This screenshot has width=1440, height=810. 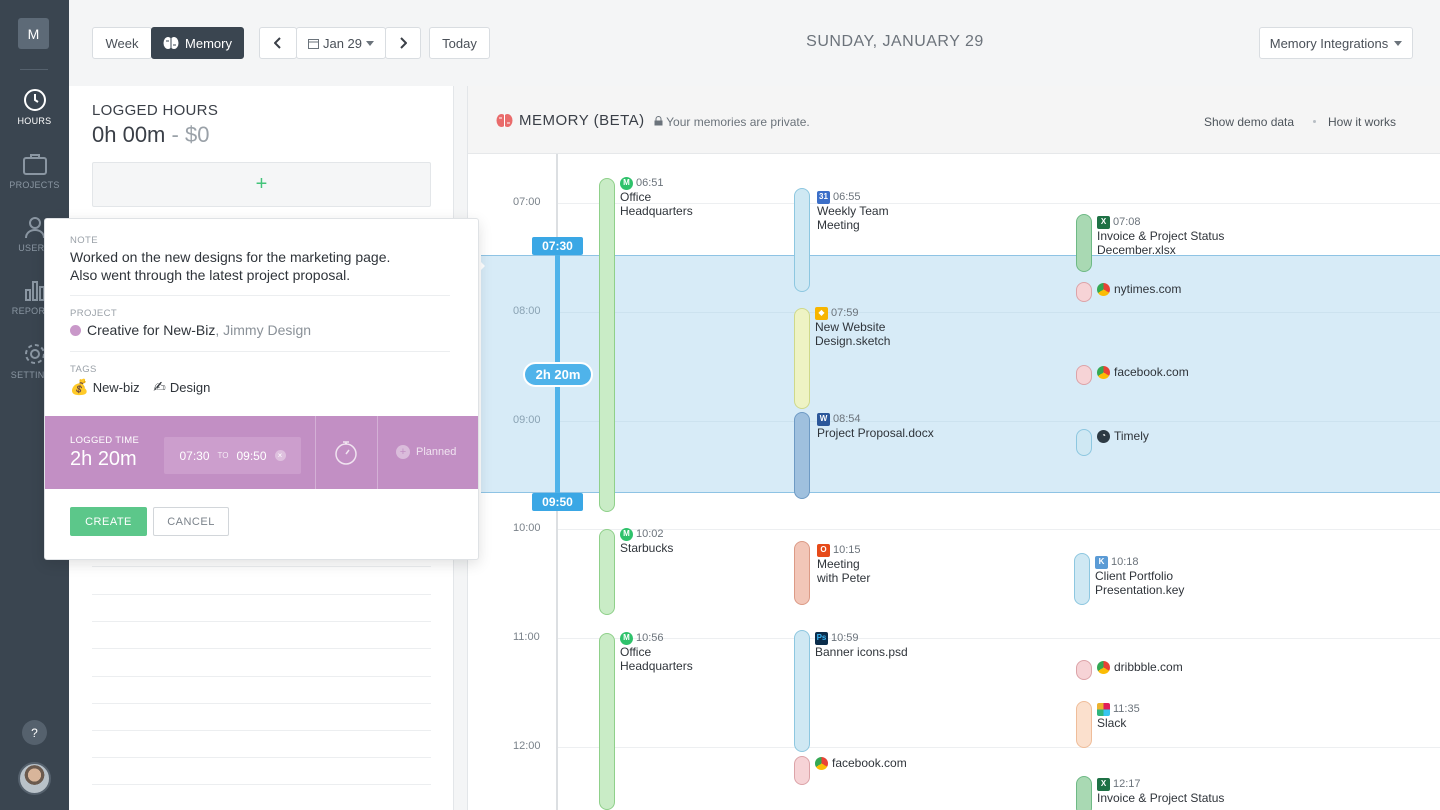 I want to click on office-icon: O, so click(x=823, y=550).